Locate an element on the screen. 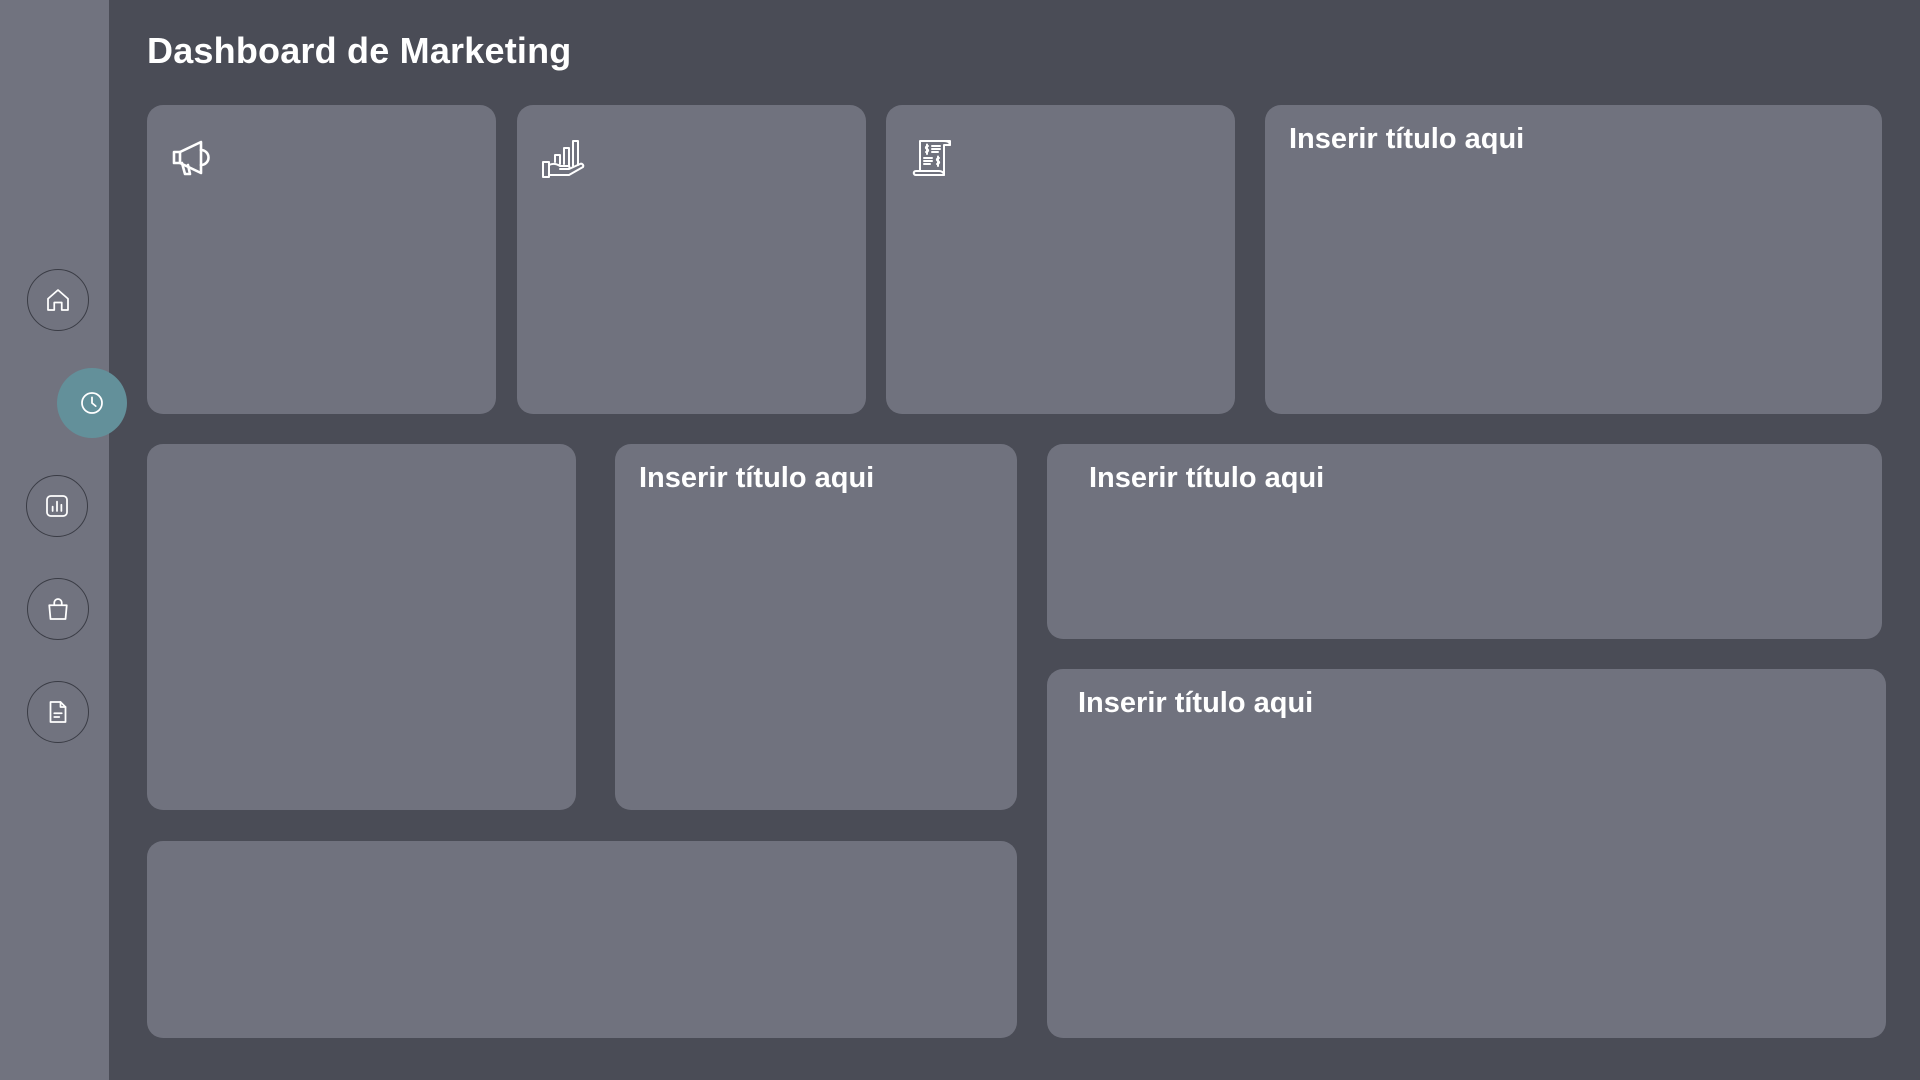 This screenshot has width=1920, height=1080. nav-documents-button is located at coordinates (58, 712).